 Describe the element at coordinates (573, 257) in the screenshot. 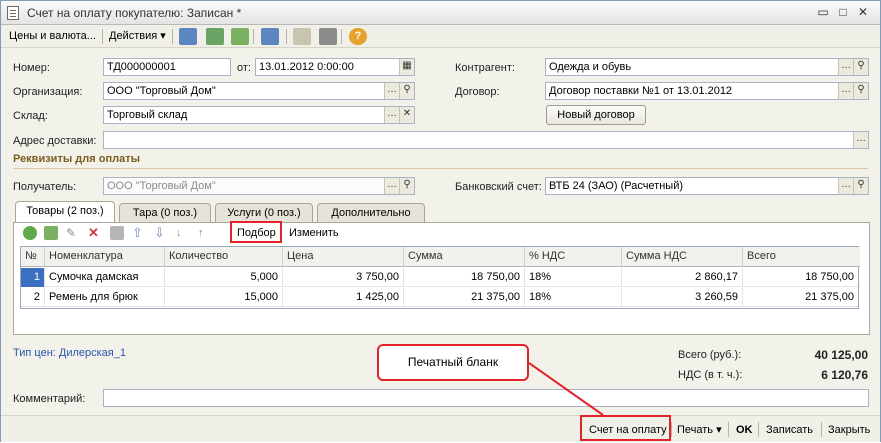

I see `col-header-vat-rate: % НДС` at that location.